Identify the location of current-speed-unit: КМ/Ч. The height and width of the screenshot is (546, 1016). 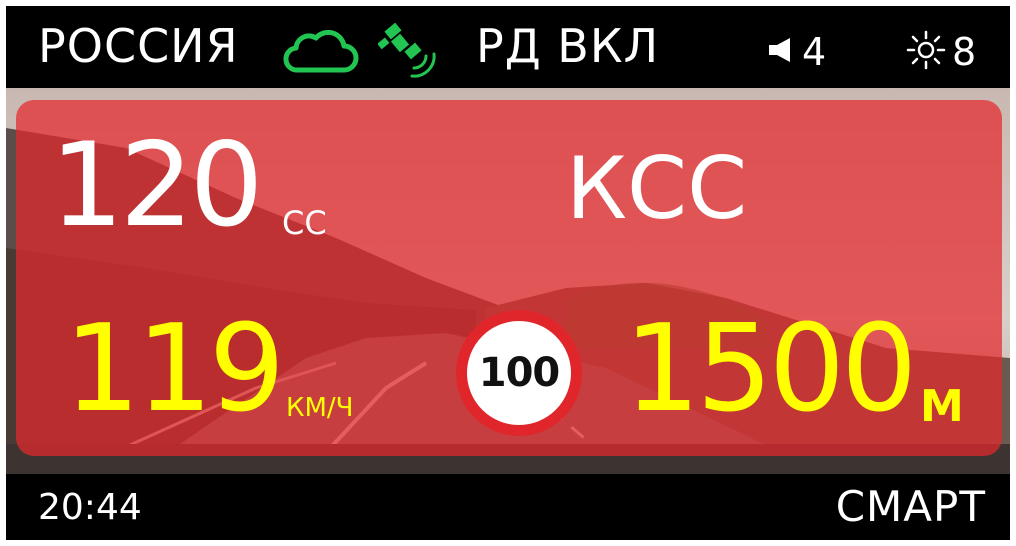
(320, 408).